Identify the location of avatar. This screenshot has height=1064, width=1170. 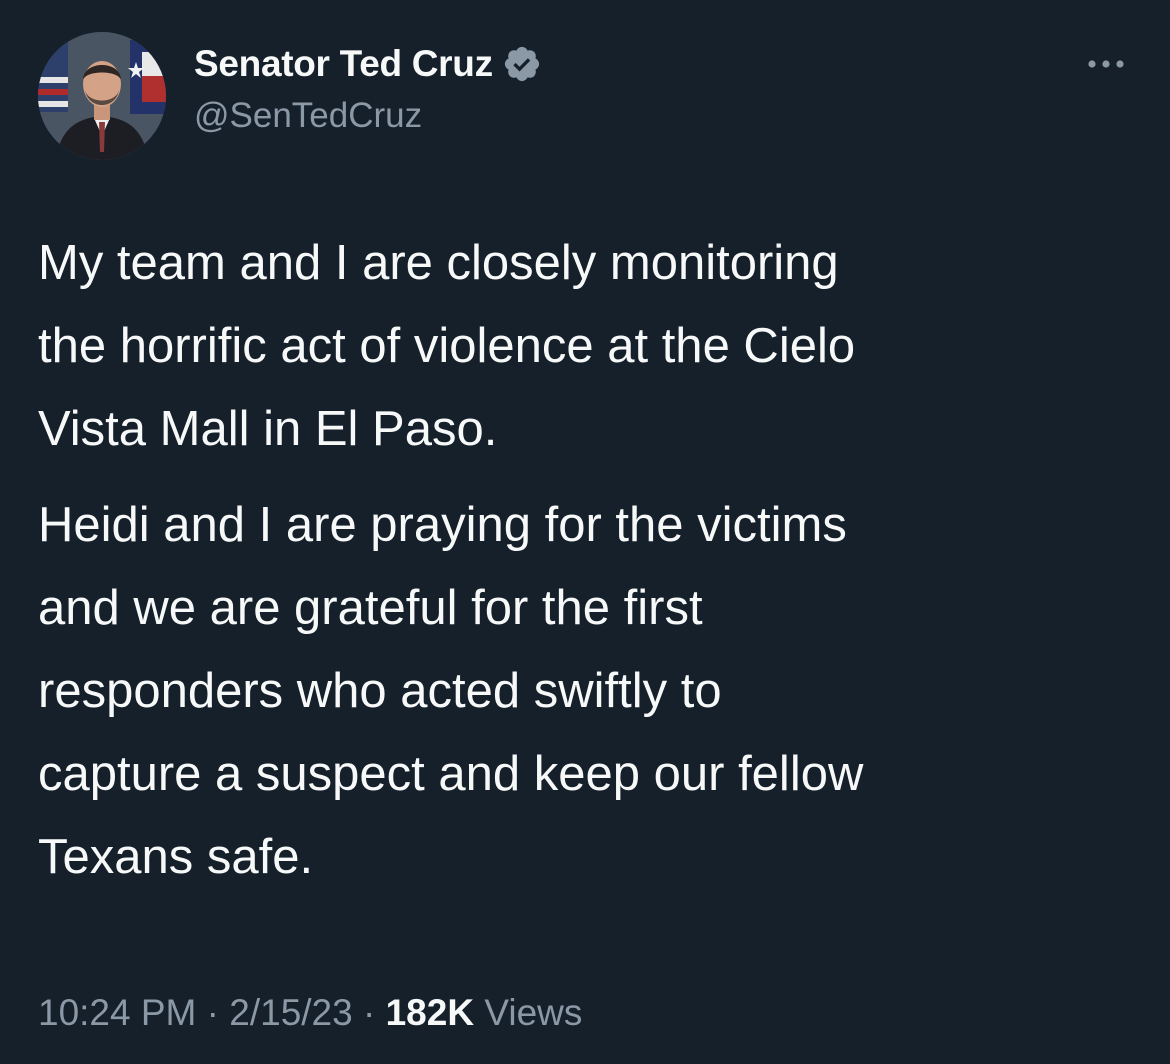
(102, 96).